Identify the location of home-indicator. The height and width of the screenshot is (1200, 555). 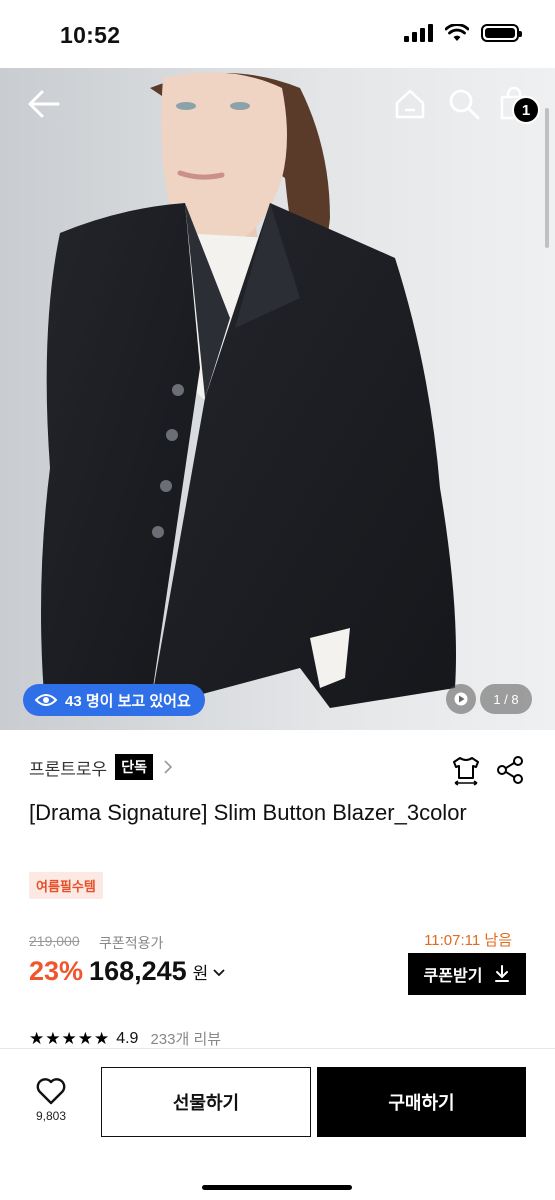
(277, 1187).